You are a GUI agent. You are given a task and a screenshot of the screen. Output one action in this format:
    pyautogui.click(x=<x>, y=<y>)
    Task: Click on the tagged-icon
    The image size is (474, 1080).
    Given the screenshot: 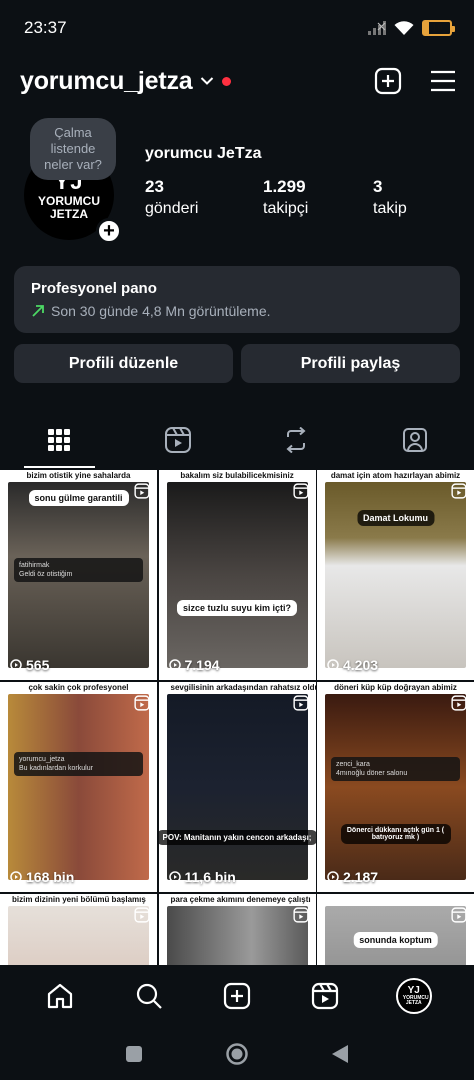 What is the action you would take?
    pyautogui.click(x=414, y=440)
    